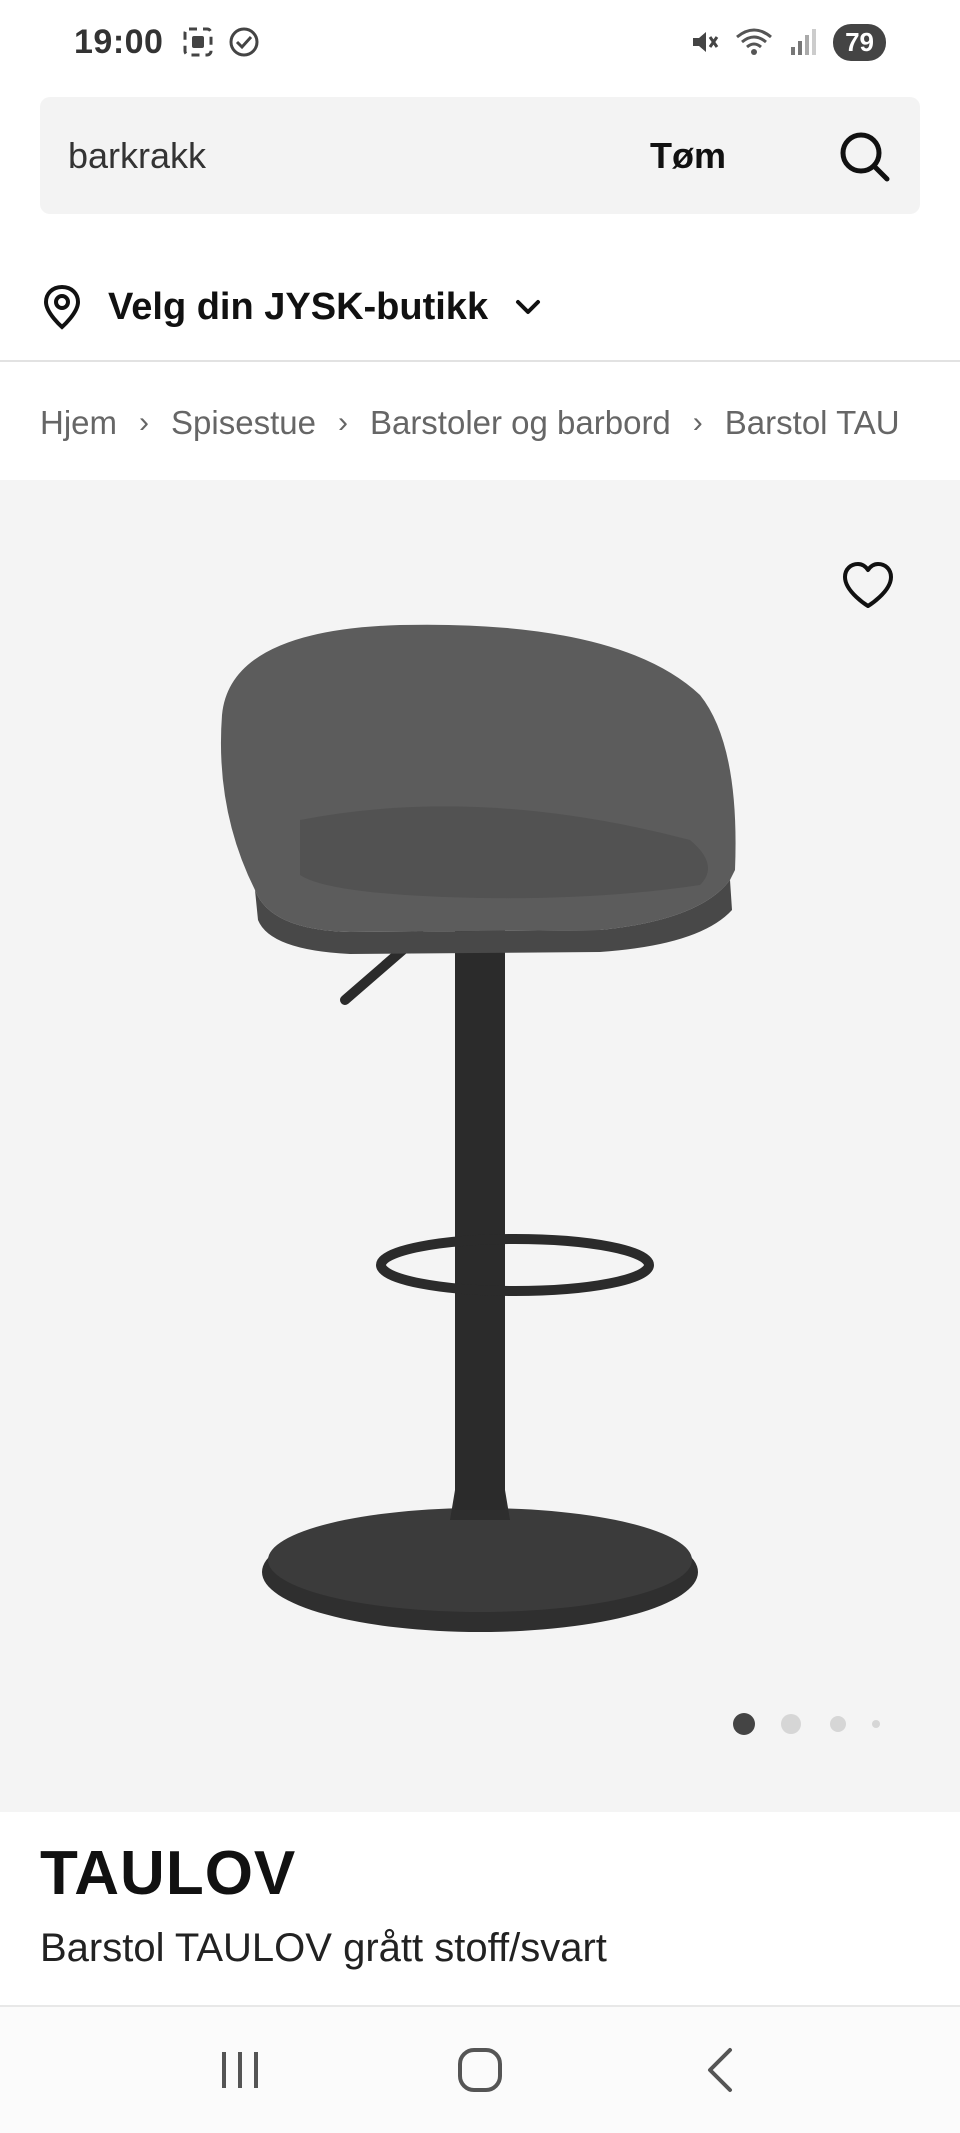 This screenshot has width=960, height=2133. I want to click on store-selector: Velg din JYSK-butikk, so click(292, 307).